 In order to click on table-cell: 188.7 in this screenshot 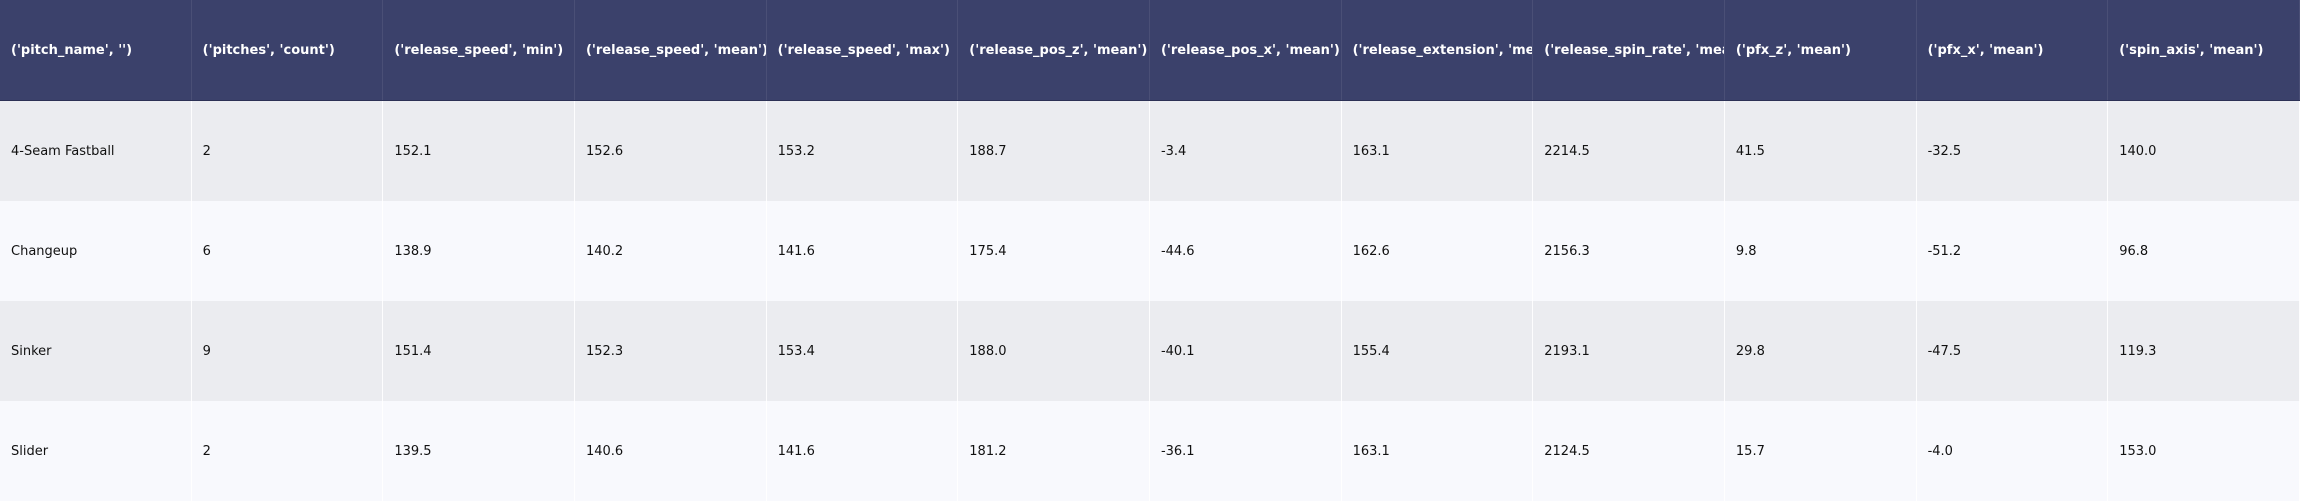, I will do `click(1054, 151)`.